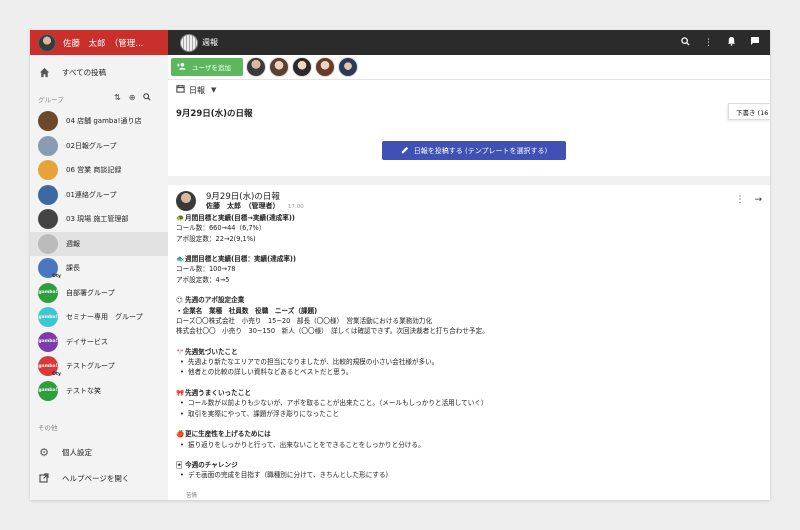  What do you see at coordinates (132, 98) in the screenshot?
I see `add-group-icon: ⊕` at bounding box center [132, 98].